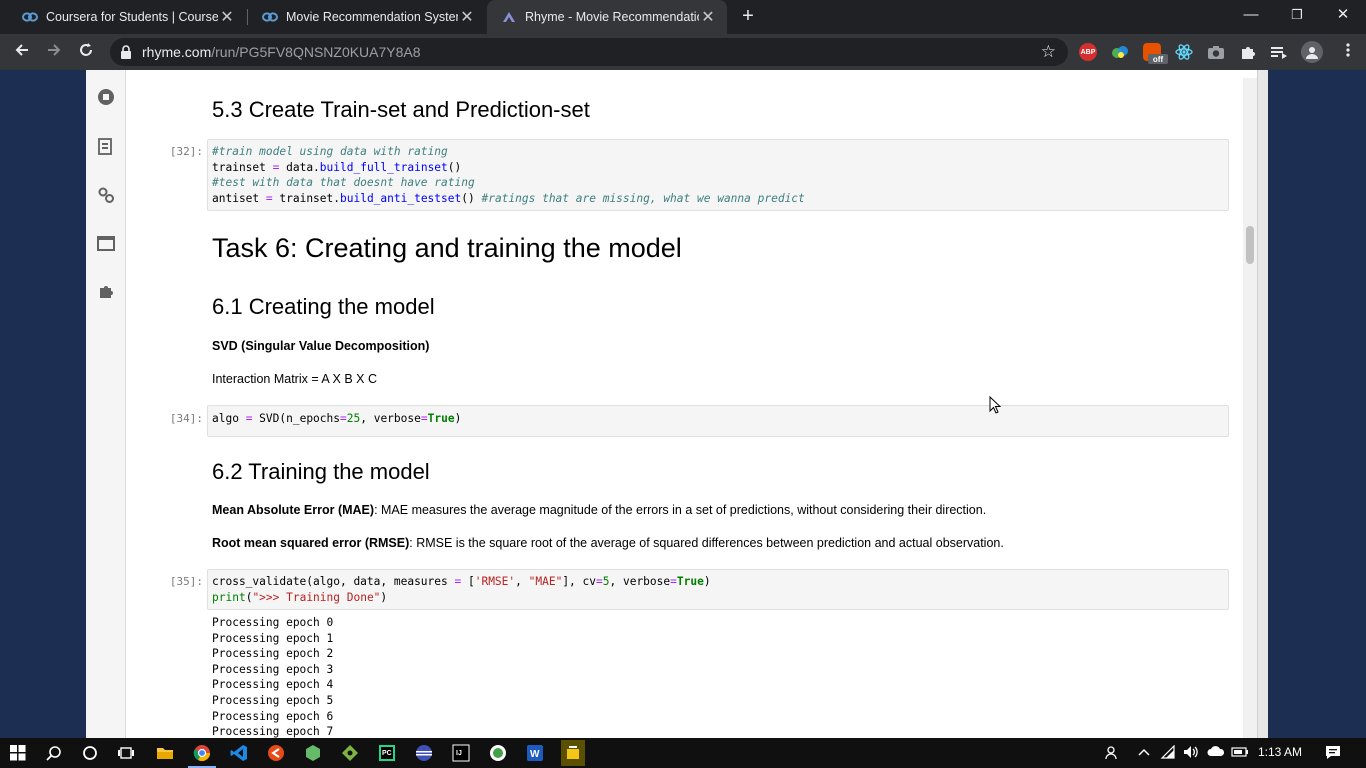 The height and width of the screenshot is (768, 1366). I want to click on code-line: #train model using data with rating, so click(330, 151).